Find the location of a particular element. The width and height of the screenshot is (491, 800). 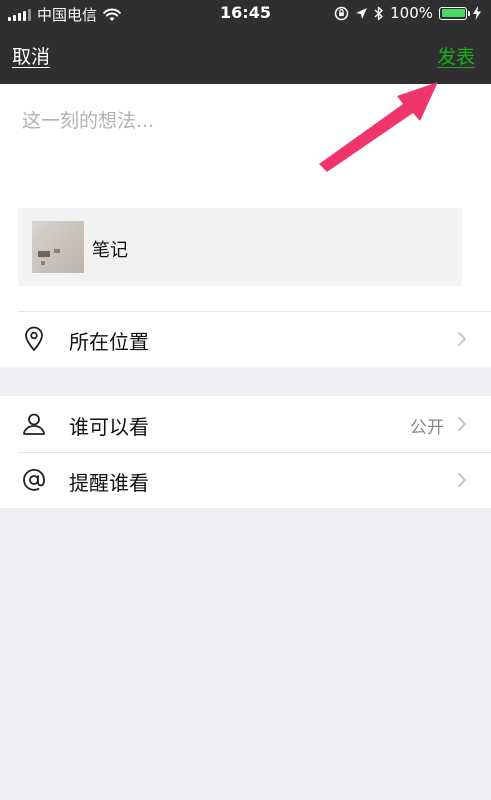

bluetooth-icon is located at coordinates (378, 13).